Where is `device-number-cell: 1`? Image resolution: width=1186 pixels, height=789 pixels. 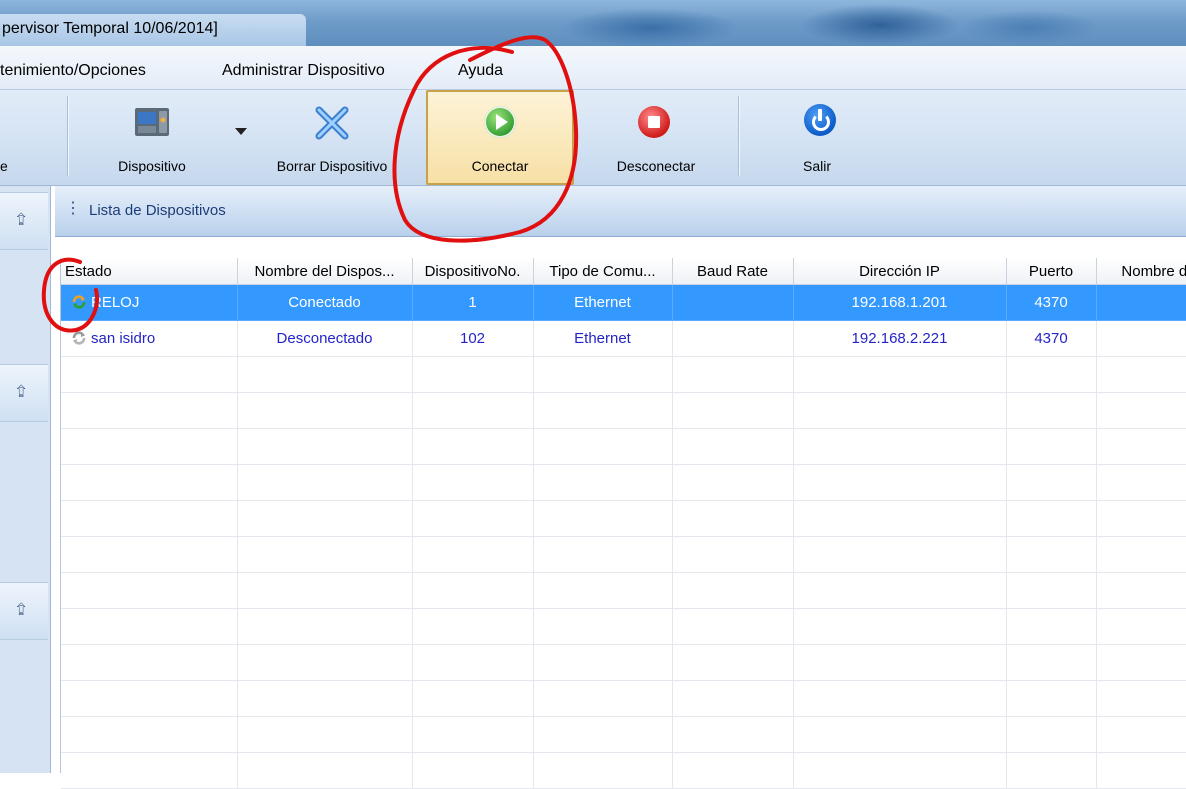 device-number-cell: 1 is located at coordinates (473, 302).